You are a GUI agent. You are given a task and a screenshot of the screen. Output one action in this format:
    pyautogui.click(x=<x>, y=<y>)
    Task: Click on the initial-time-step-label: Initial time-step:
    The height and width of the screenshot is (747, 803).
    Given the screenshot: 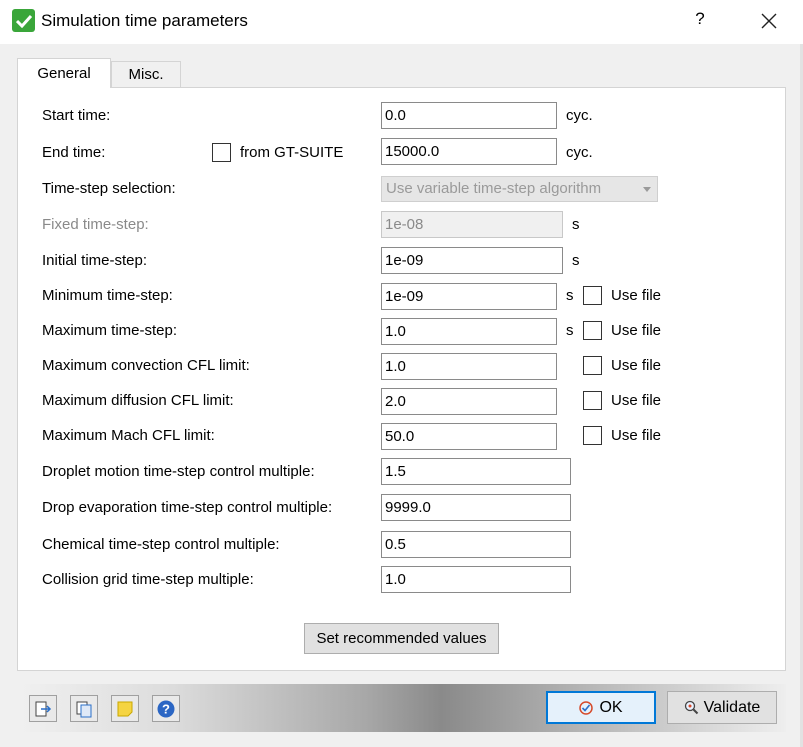 What is the action you would take?
    pyautogui.click(x=95, y=260)
    